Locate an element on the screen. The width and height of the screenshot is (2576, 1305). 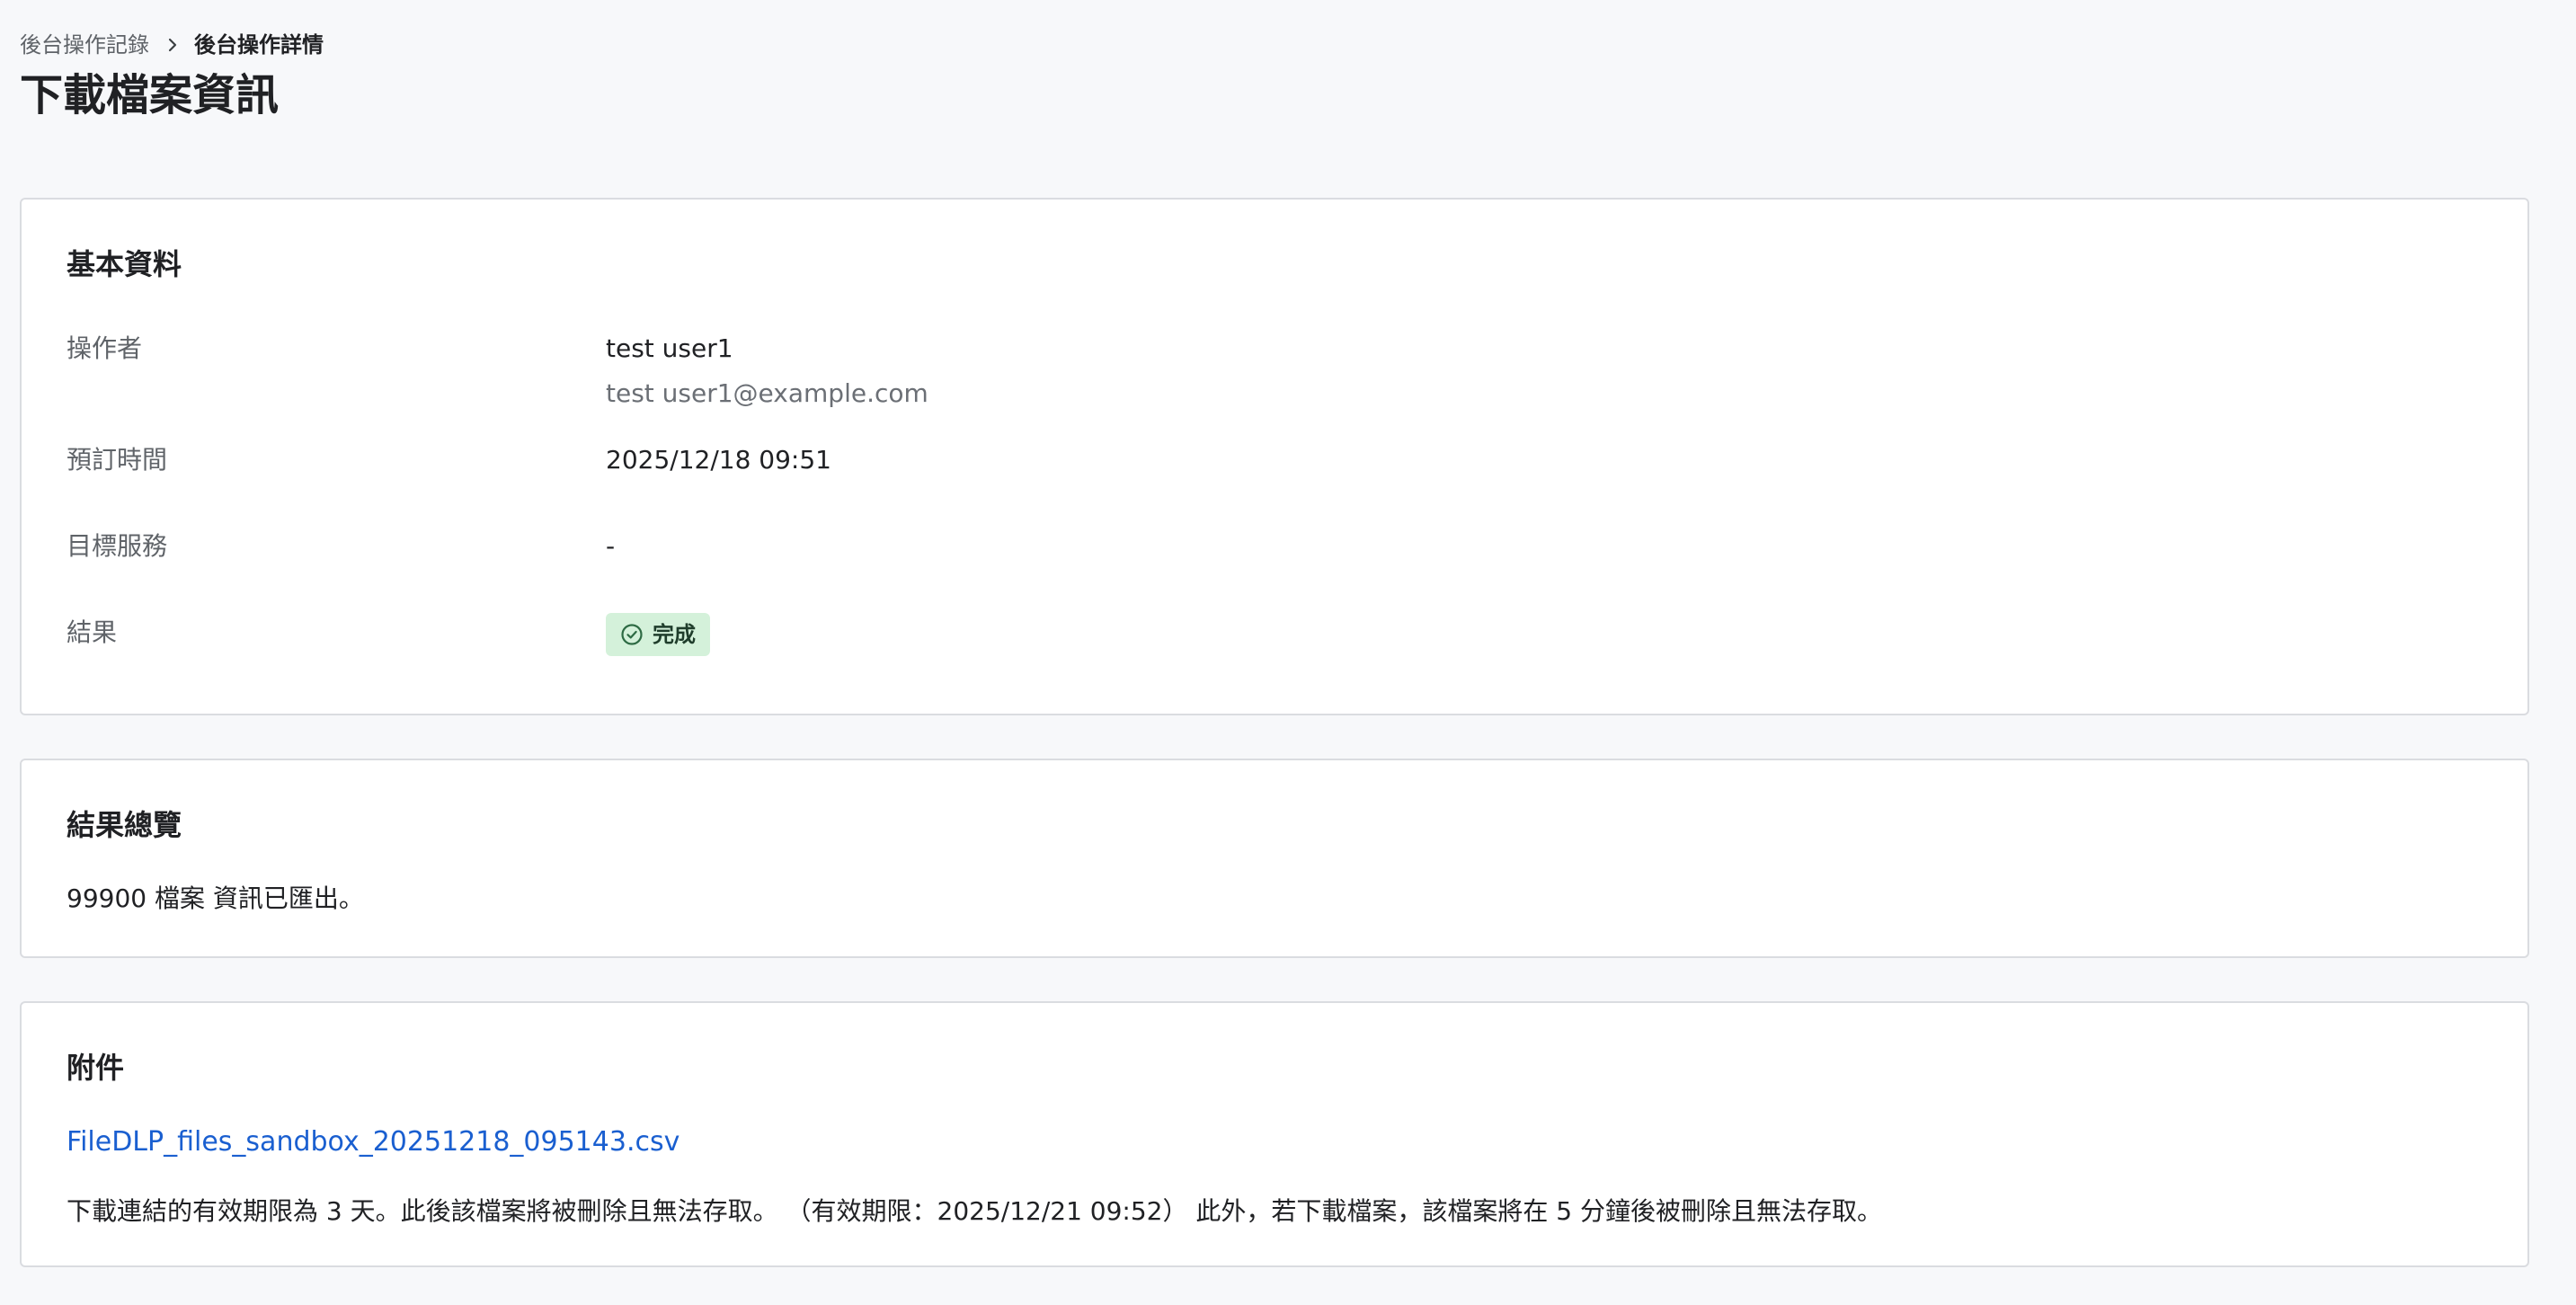
operator-email: test user1@example.com is located at coordinates (767, 393).